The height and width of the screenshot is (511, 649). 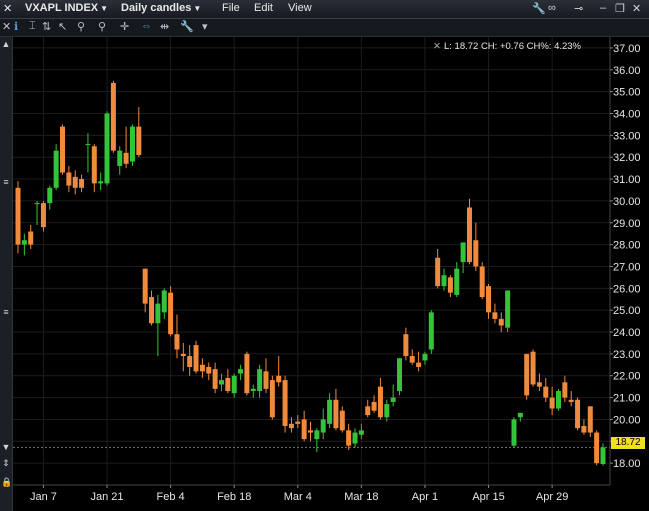 I want to click on symbol-label: VXAPL INDEX, so click(x=62, y=8).